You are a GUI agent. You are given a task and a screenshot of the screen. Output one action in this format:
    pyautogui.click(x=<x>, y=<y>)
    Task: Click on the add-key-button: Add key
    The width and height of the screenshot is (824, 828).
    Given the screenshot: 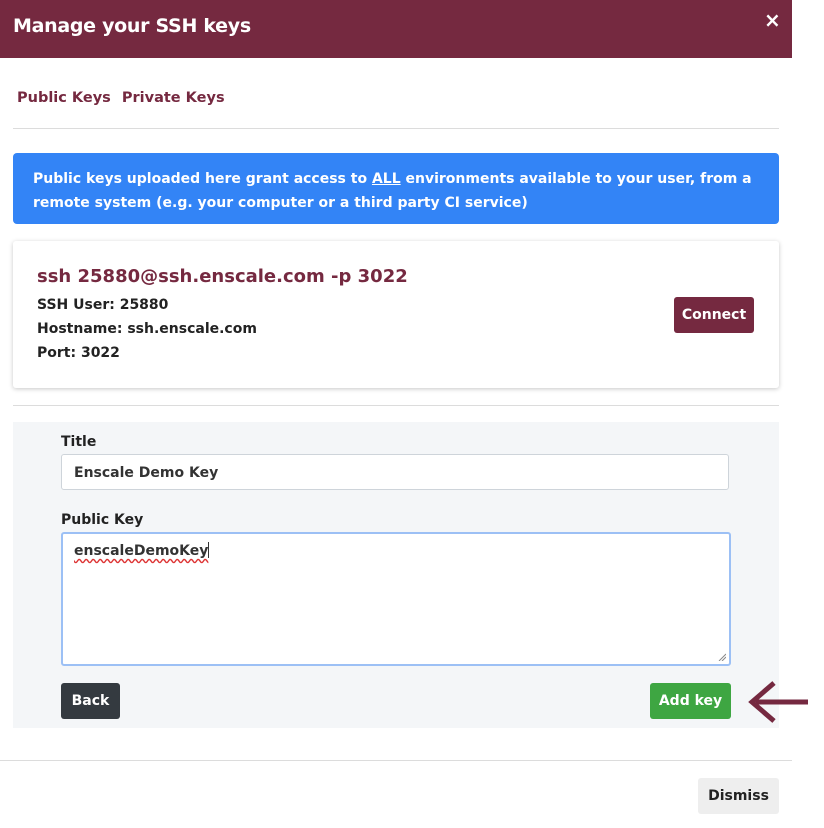 What is the action you would take?
    pyautogui.click(x=690, y=701)
    